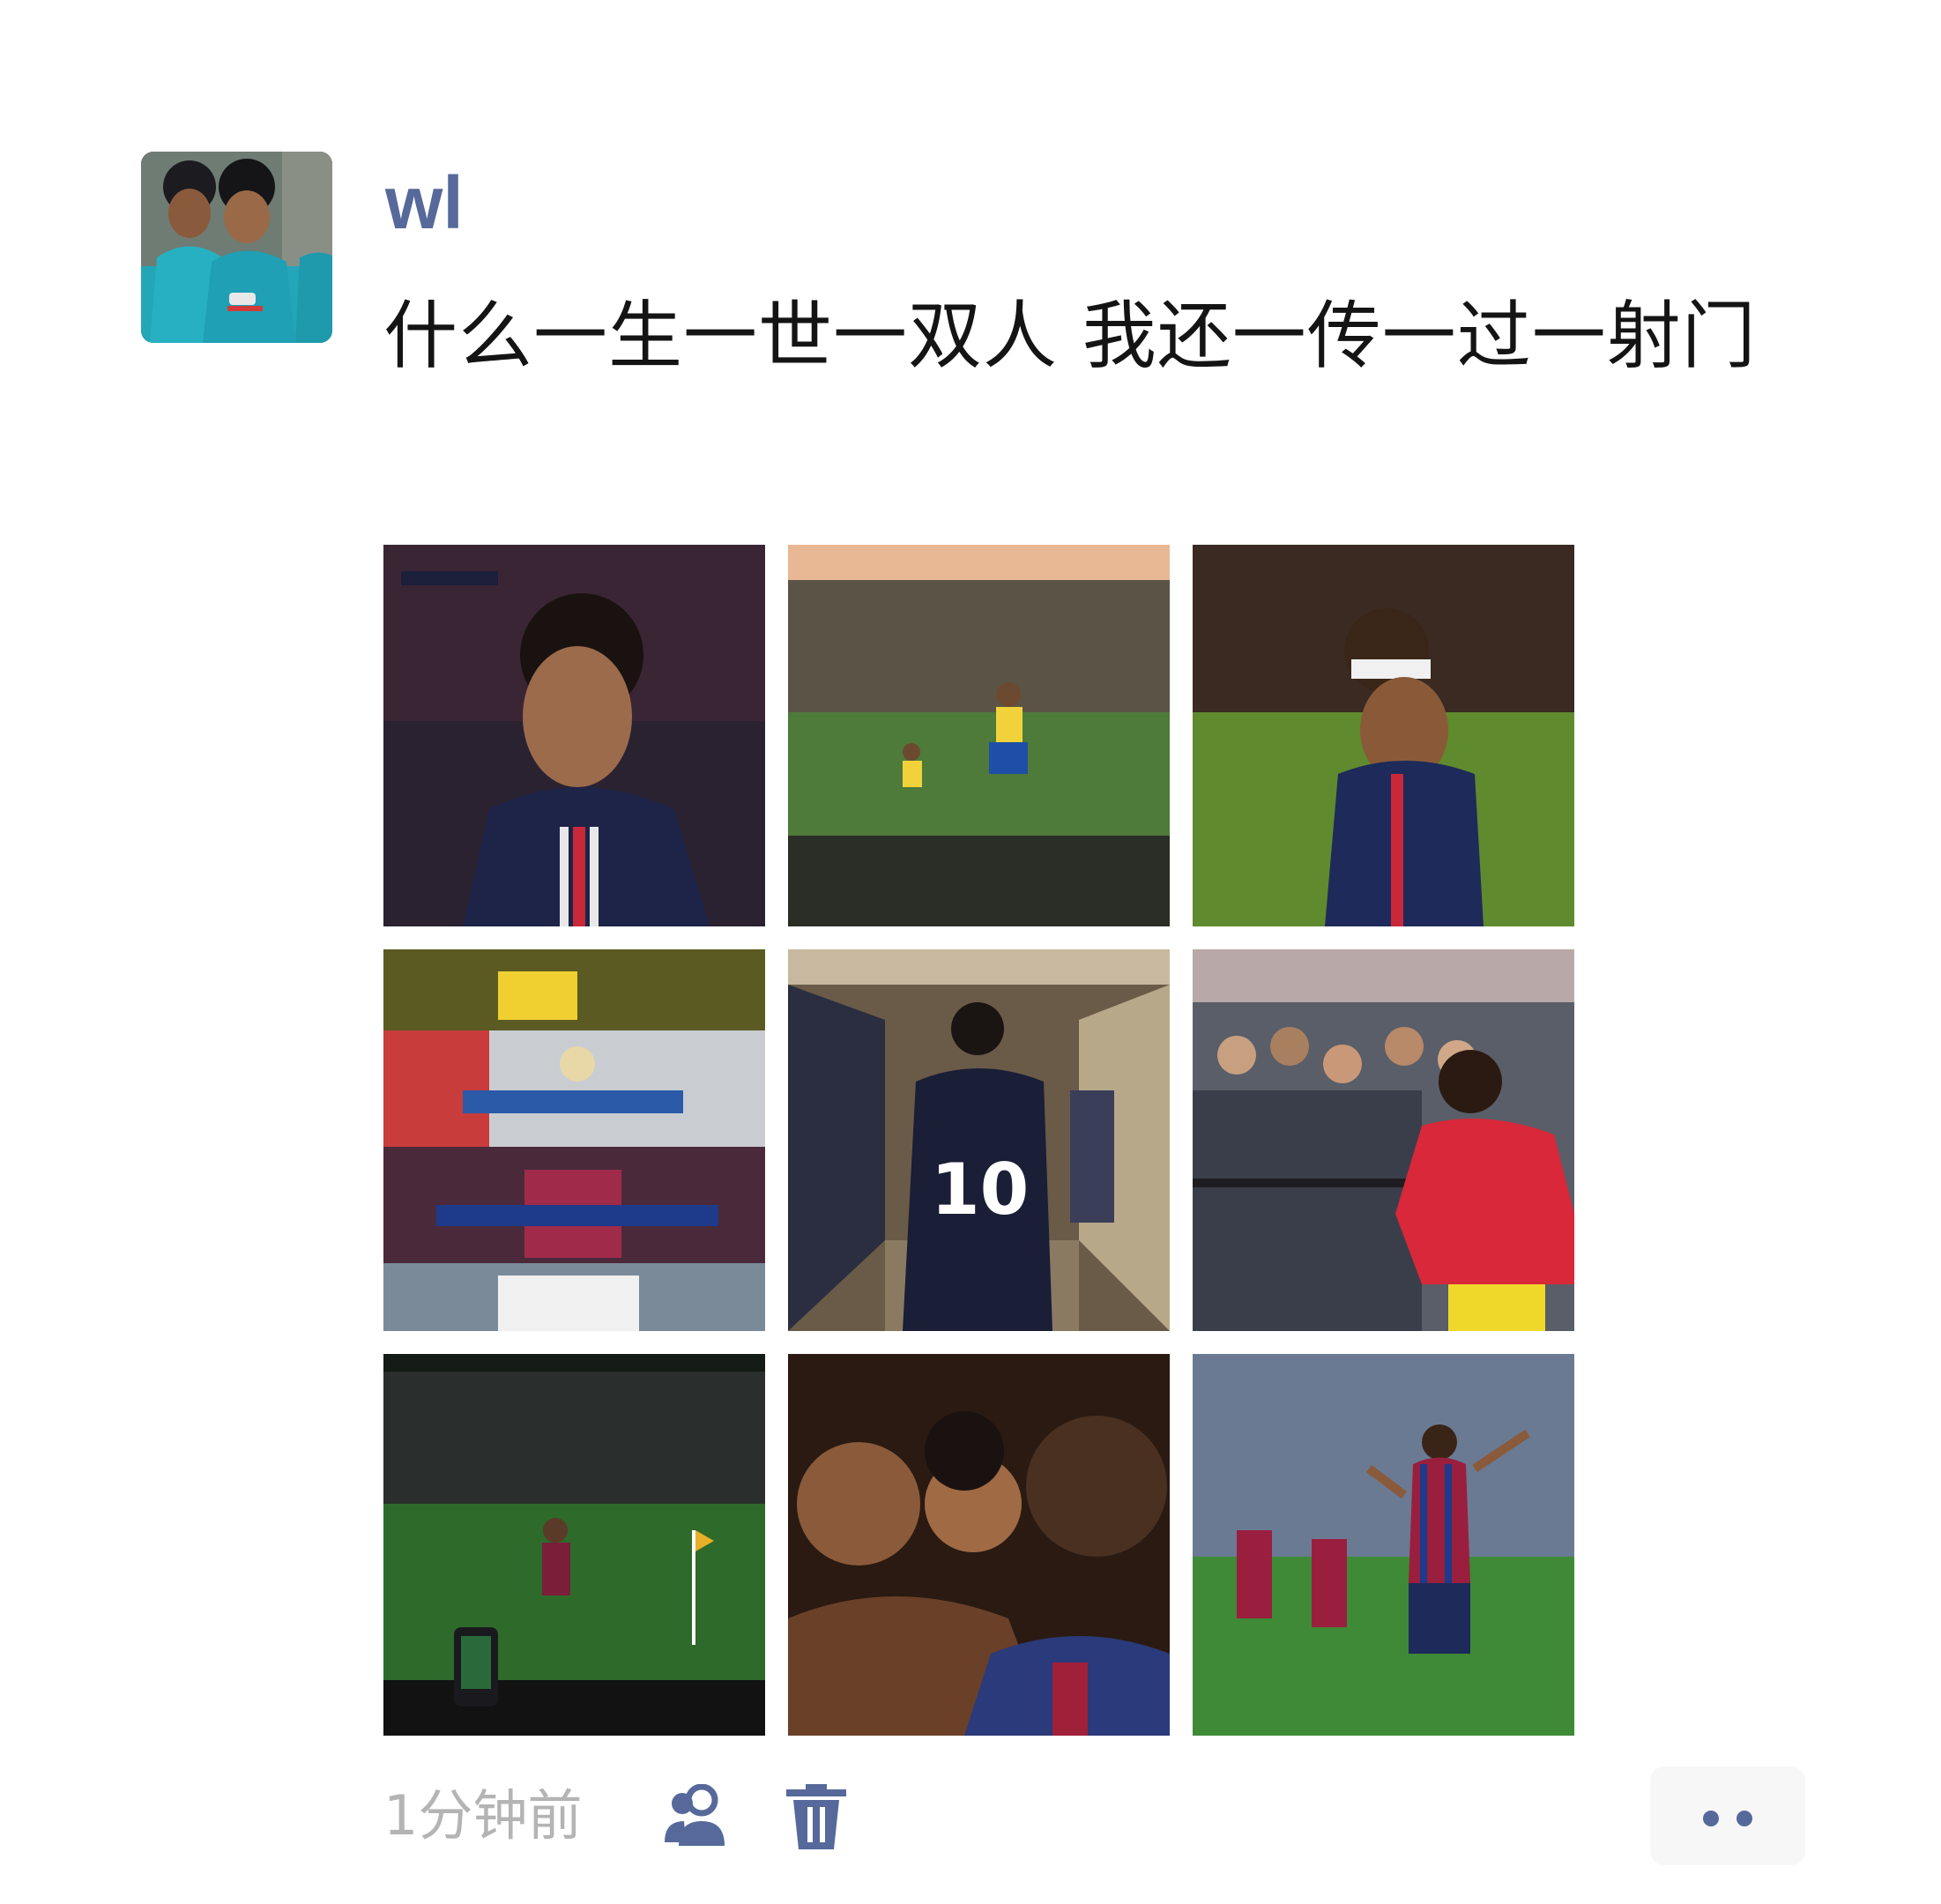  Describe the element at coordinates (1070, 336) in the screenshot. I see `post-text: 什么一生一世一双人 我还一传一过一射门` at that location.